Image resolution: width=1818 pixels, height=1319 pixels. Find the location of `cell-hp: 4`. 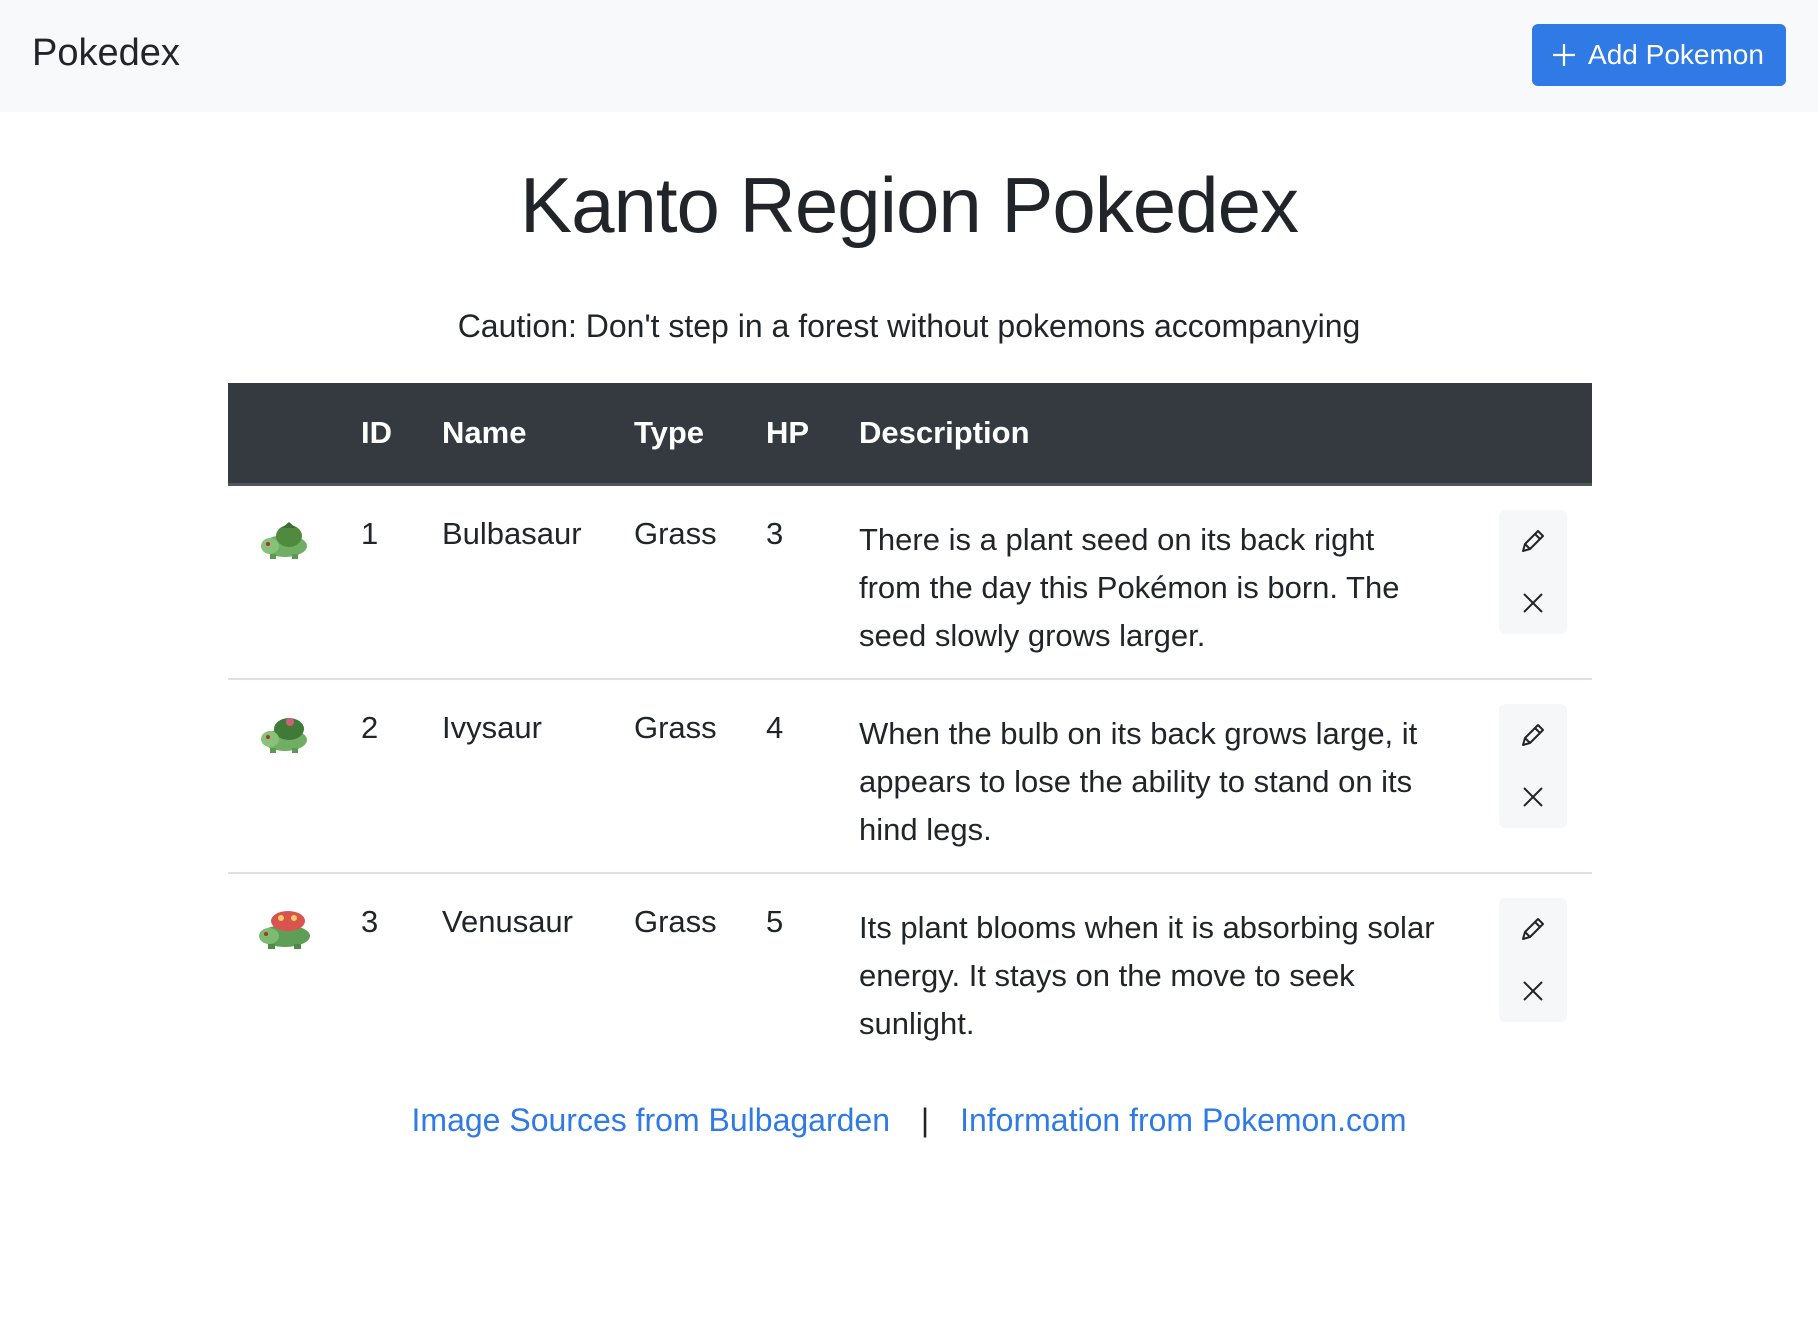

cell-hp: 4 is located at coordinates (775, 727).